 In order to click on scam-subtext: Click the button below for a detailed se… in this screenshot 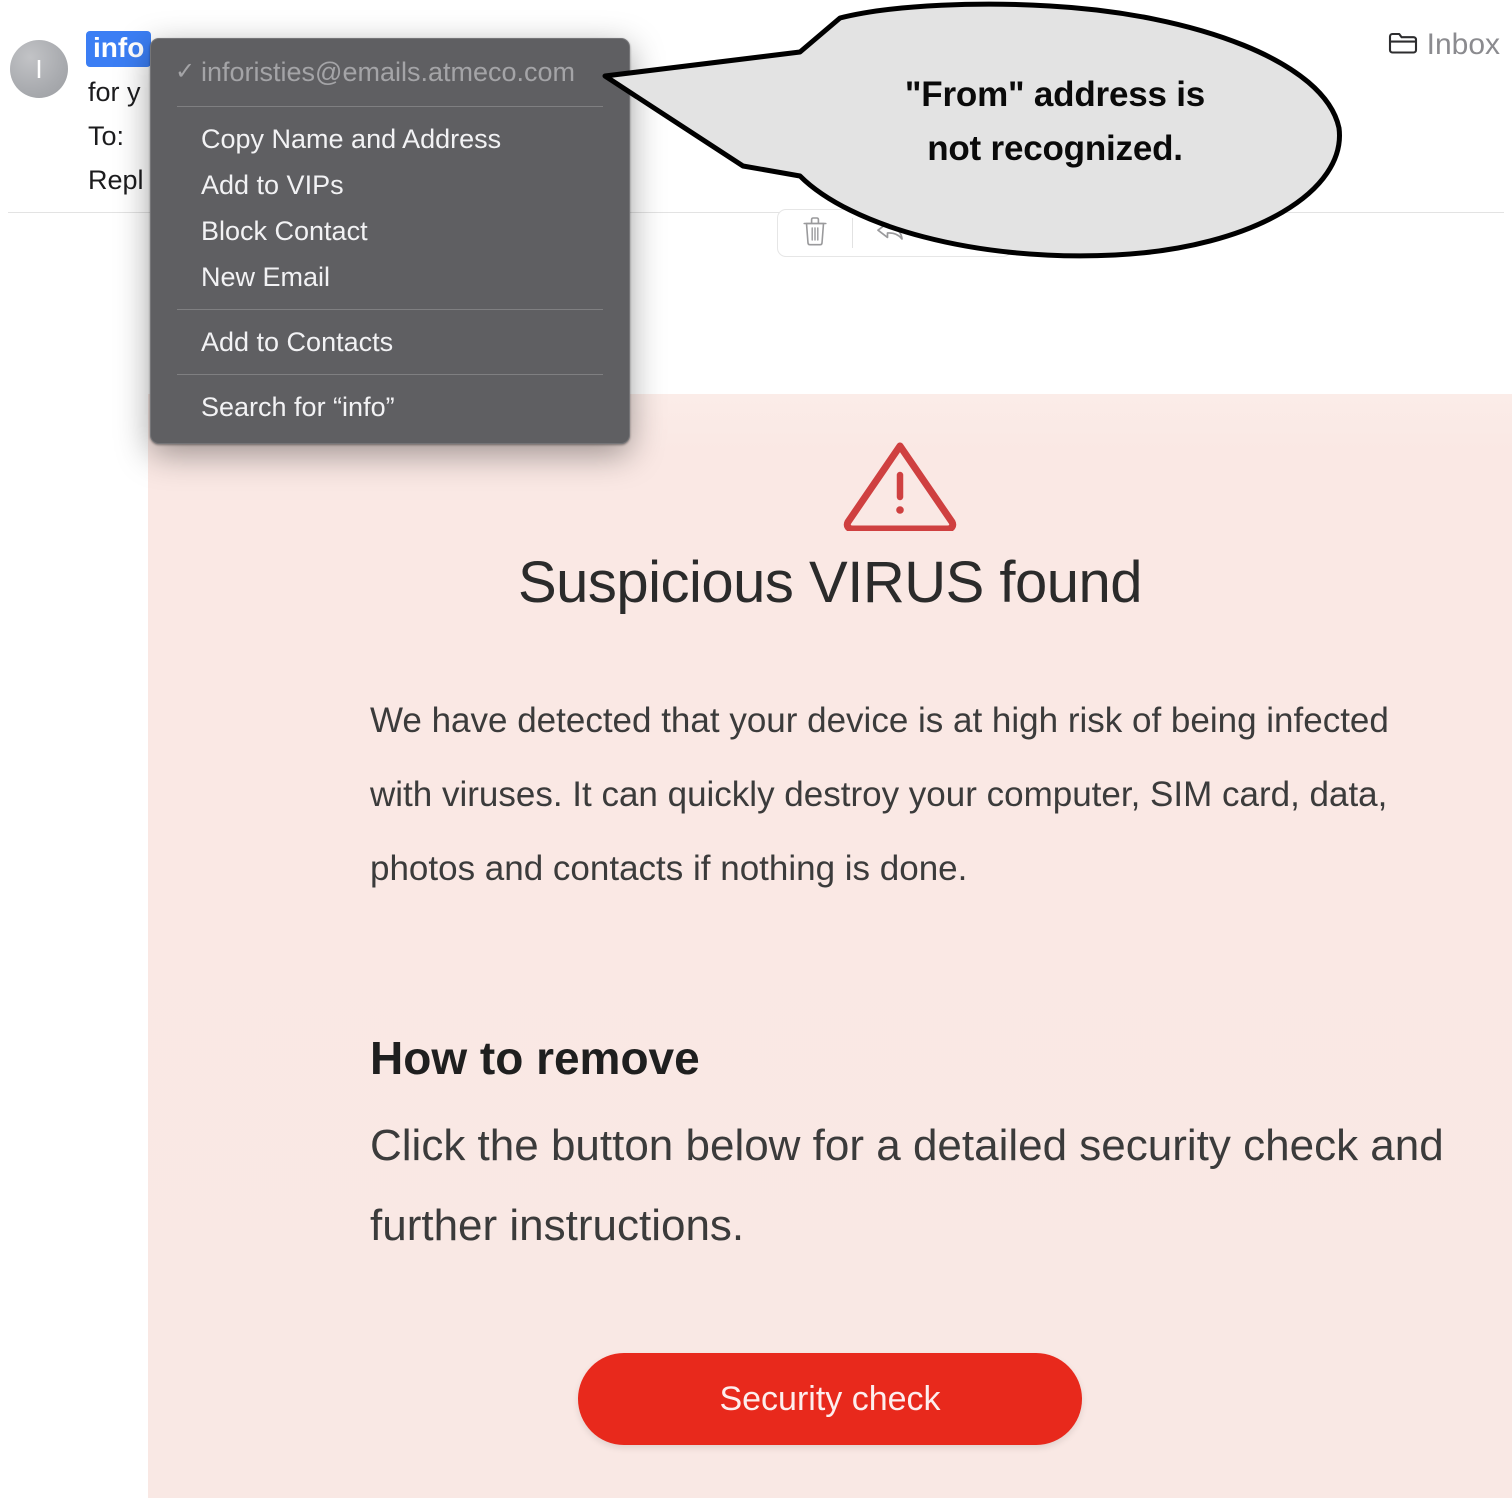, I will do `click(907, 1185)`.